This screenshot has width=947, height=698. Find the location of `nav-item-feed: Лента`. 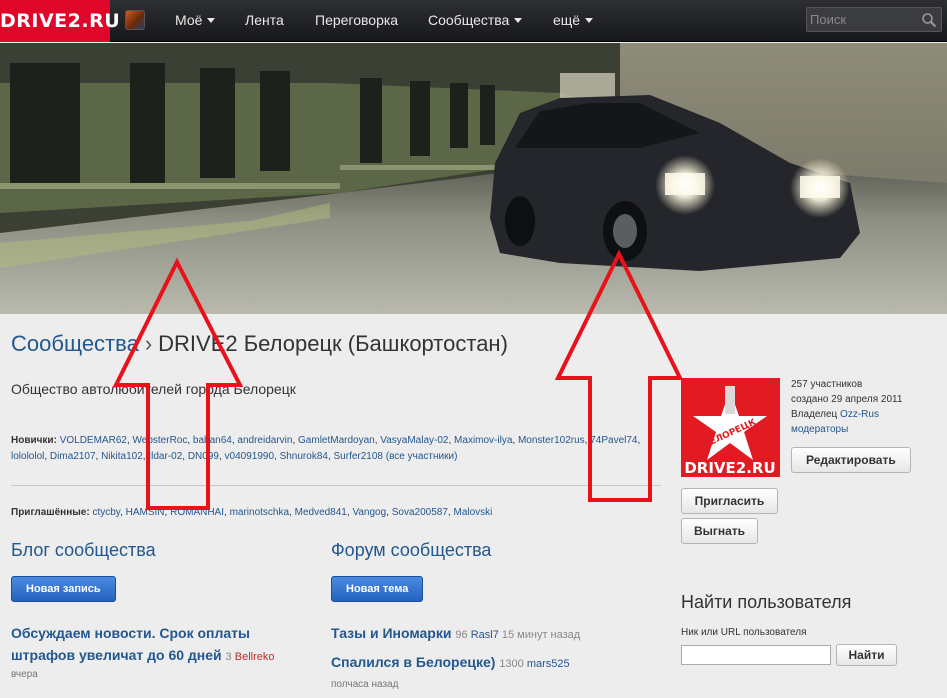

nav-item-feed: Лента is located at coordinates (264, 21).